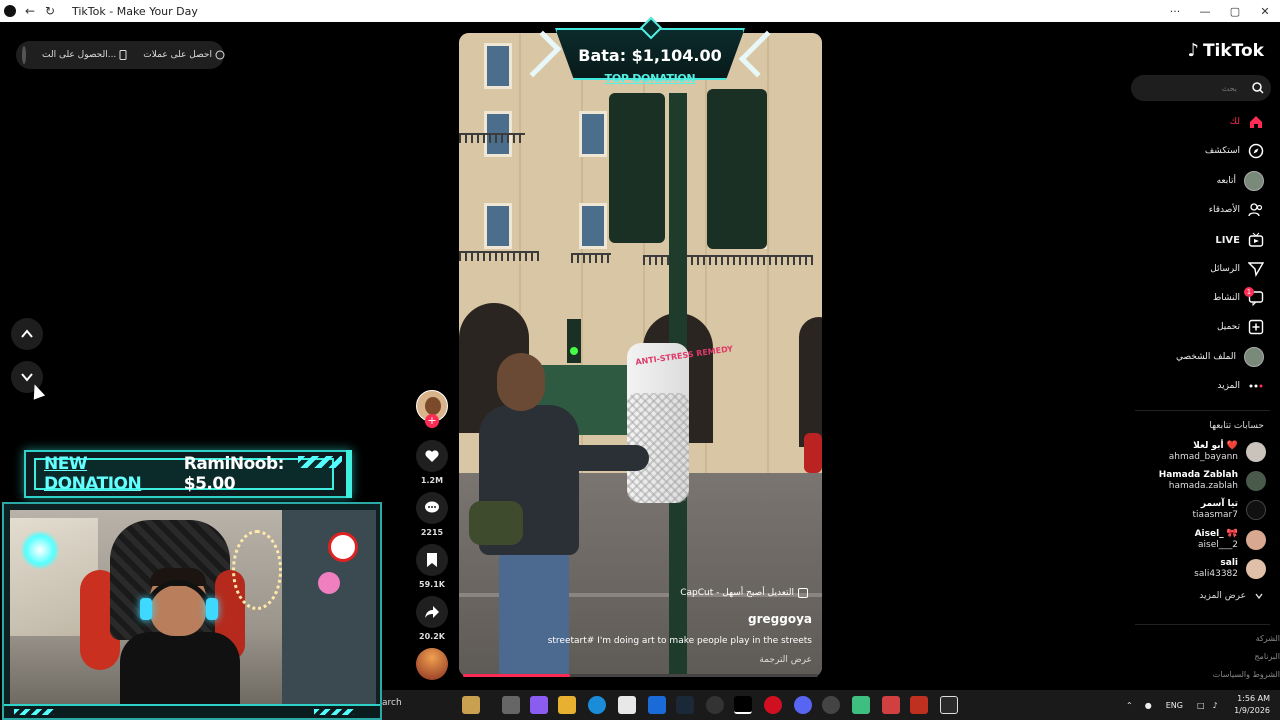 Image resolution: width=1280 pixels, height=720 pixels. I want to click on video-progress-bar, so click(640, 675).